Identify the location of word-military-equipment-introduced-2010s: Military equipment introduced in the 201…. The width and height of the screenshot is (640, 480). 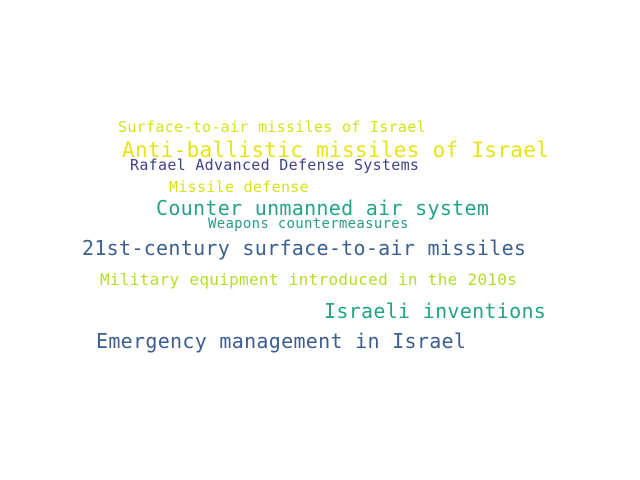
(309, 279).